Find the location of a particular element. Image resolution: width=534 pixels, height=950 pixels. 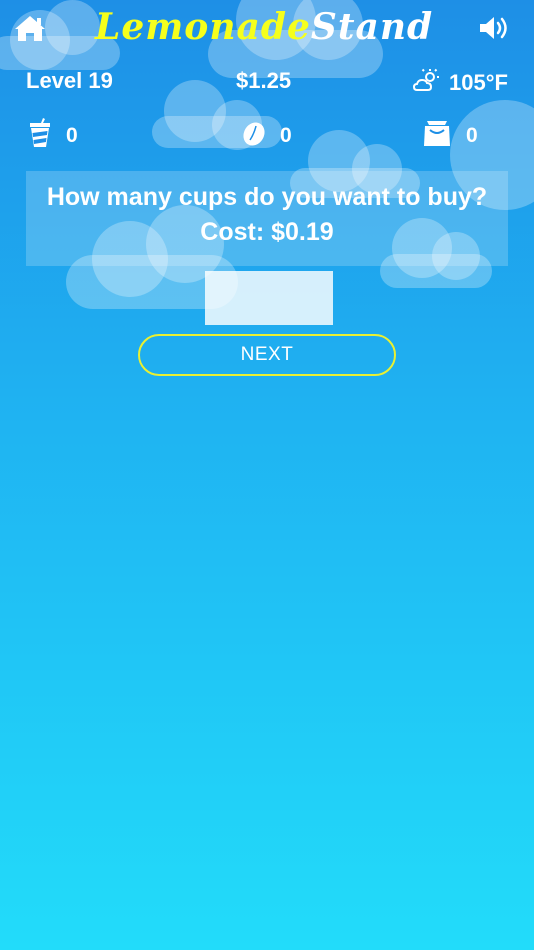

inventory-row: 0 0 0 is located at coordinates (267, 135).